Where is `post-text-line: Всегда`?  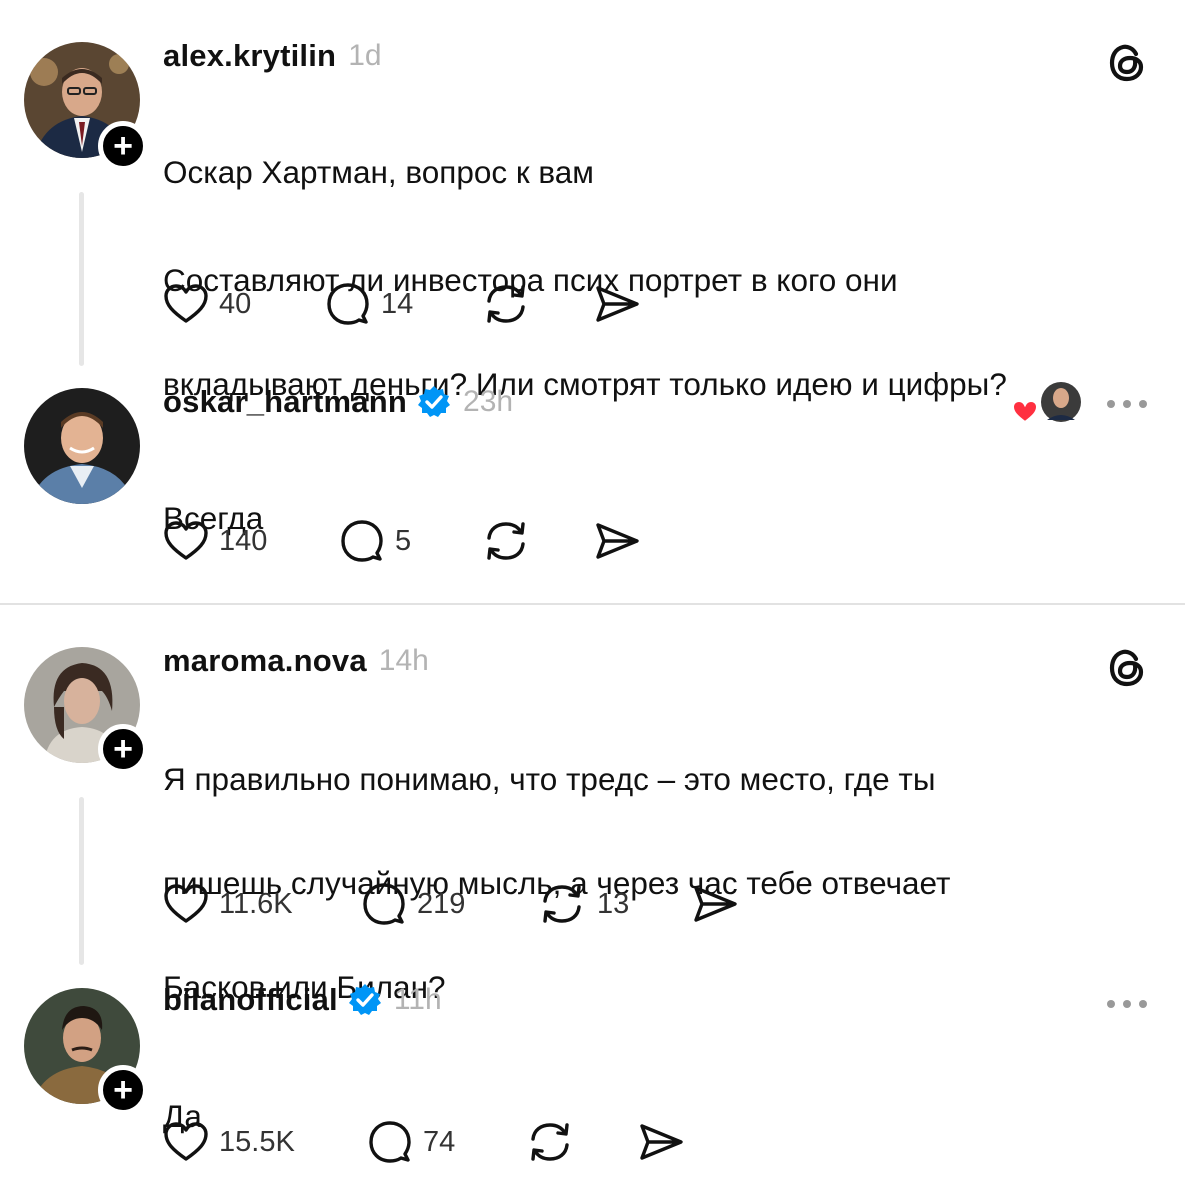 post-text-line: Всегда is located at coordinates (213, 518).